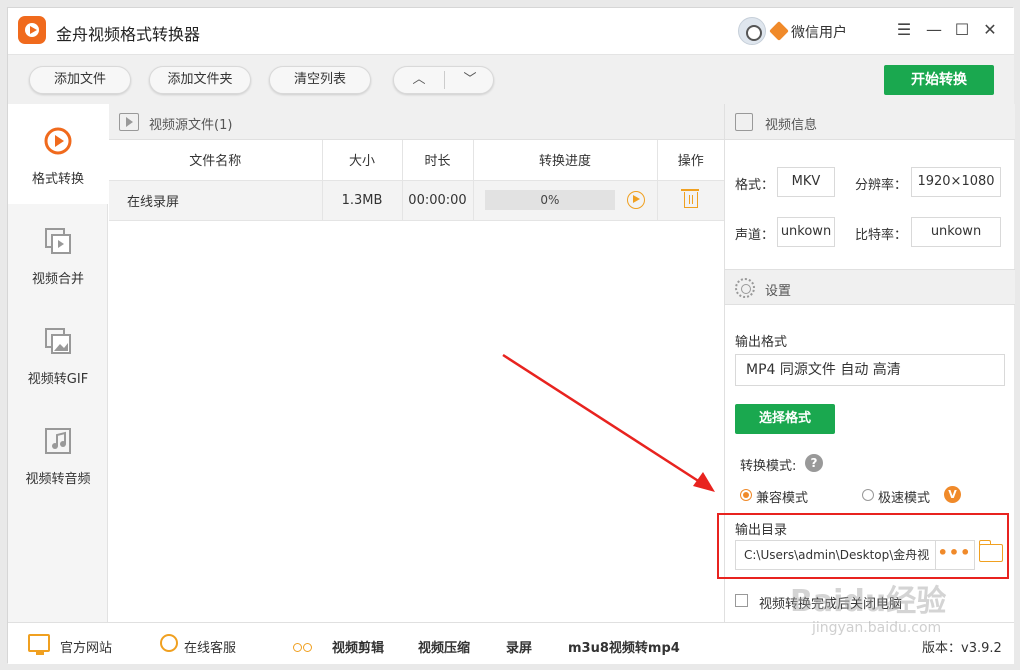 This screenshot has width=1020, height=670. I want to click on video-info-header: 视频信息, so click(870, 122).